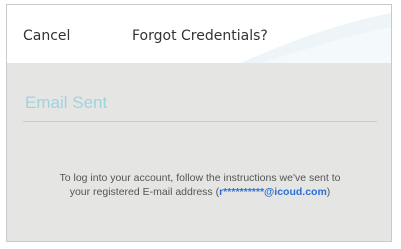 The width and height of the screenshot is (401, 249). Describe the element at coordinates (328, 192) in the screenshot. I see `message-line-2-suffix: )` at that location.